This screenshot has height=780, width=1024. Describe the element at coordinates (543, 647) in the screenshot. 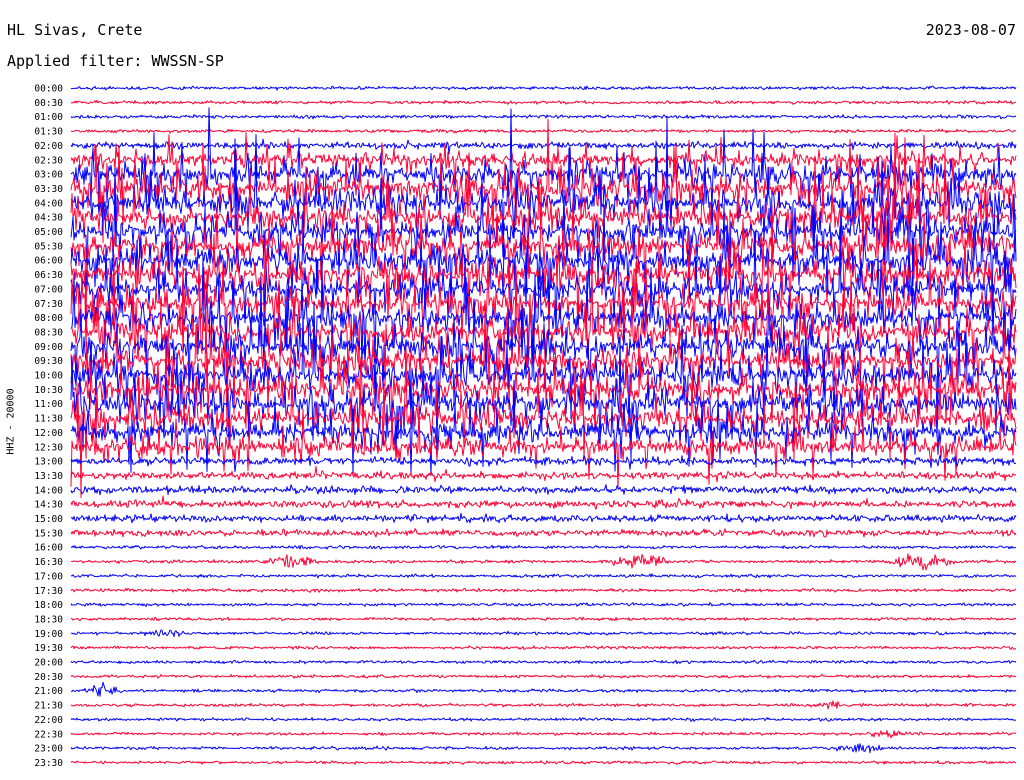

I see `trace-row-1930` at that location.